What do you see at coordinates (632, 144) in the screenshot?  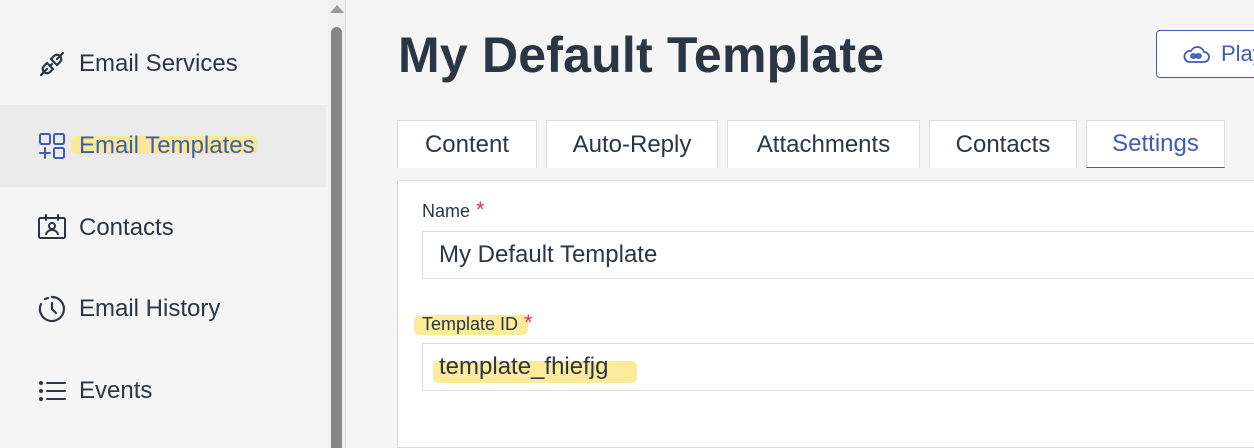 I see `tab-auto-reply: Auto-Reply` at bounding box center [632, 144].